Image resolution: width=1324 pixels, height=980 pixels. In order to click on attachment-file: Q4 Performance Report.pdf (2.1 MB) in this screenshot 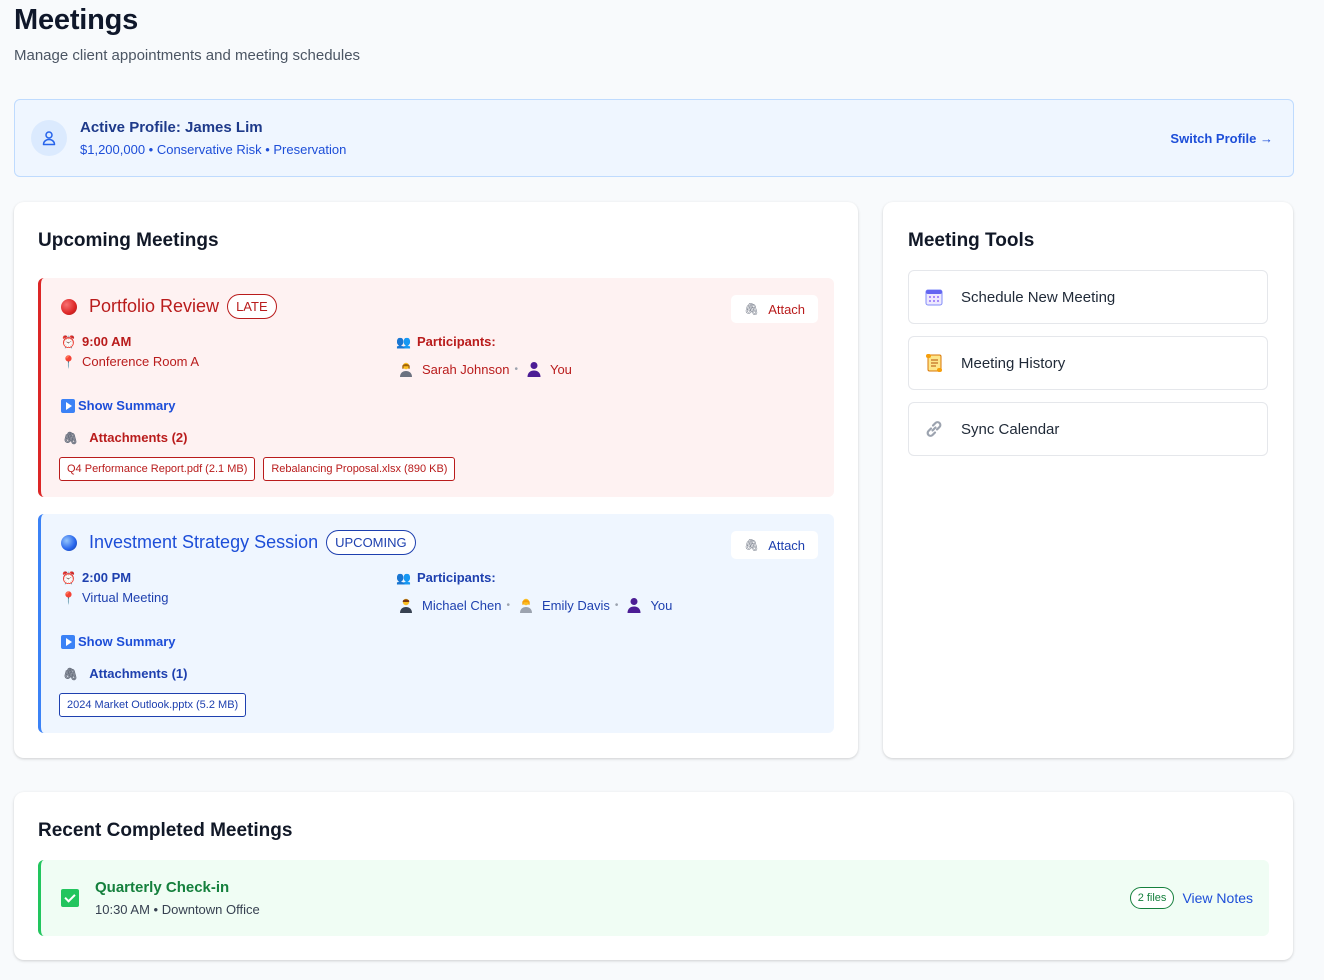, I will do `click(157, 469)`.